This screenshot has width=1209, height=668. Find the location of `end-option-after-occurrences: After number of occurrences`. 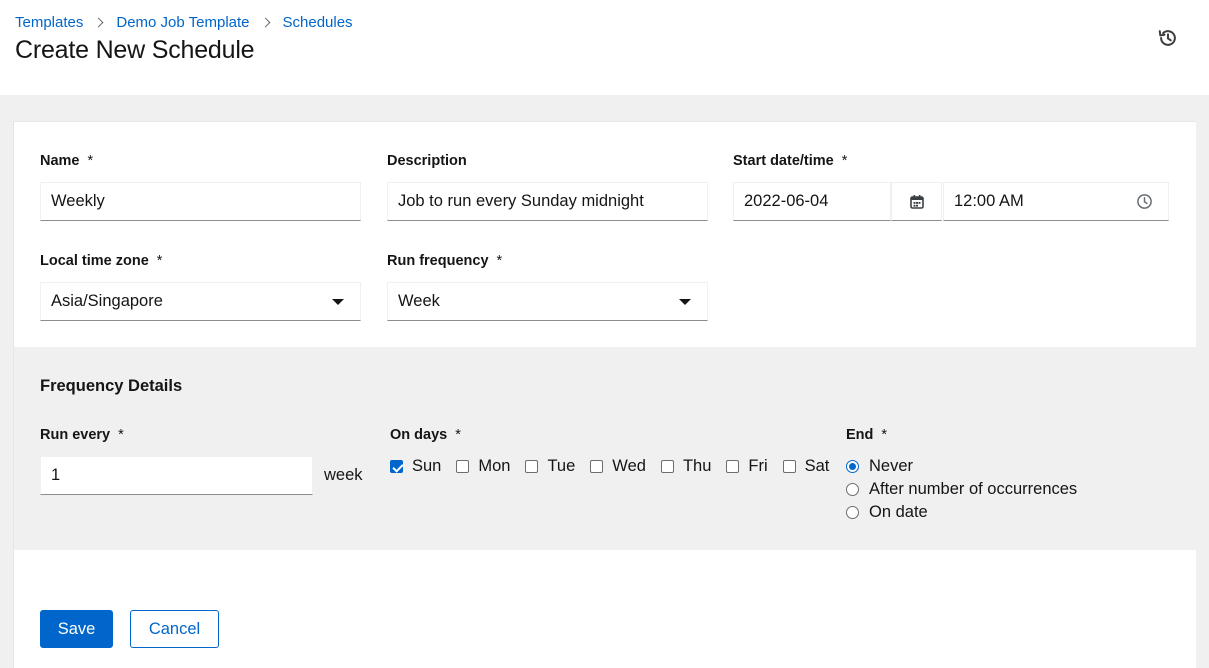

end-option-after-occurrences: After number of occurrences is located at coordinates (961, 489).